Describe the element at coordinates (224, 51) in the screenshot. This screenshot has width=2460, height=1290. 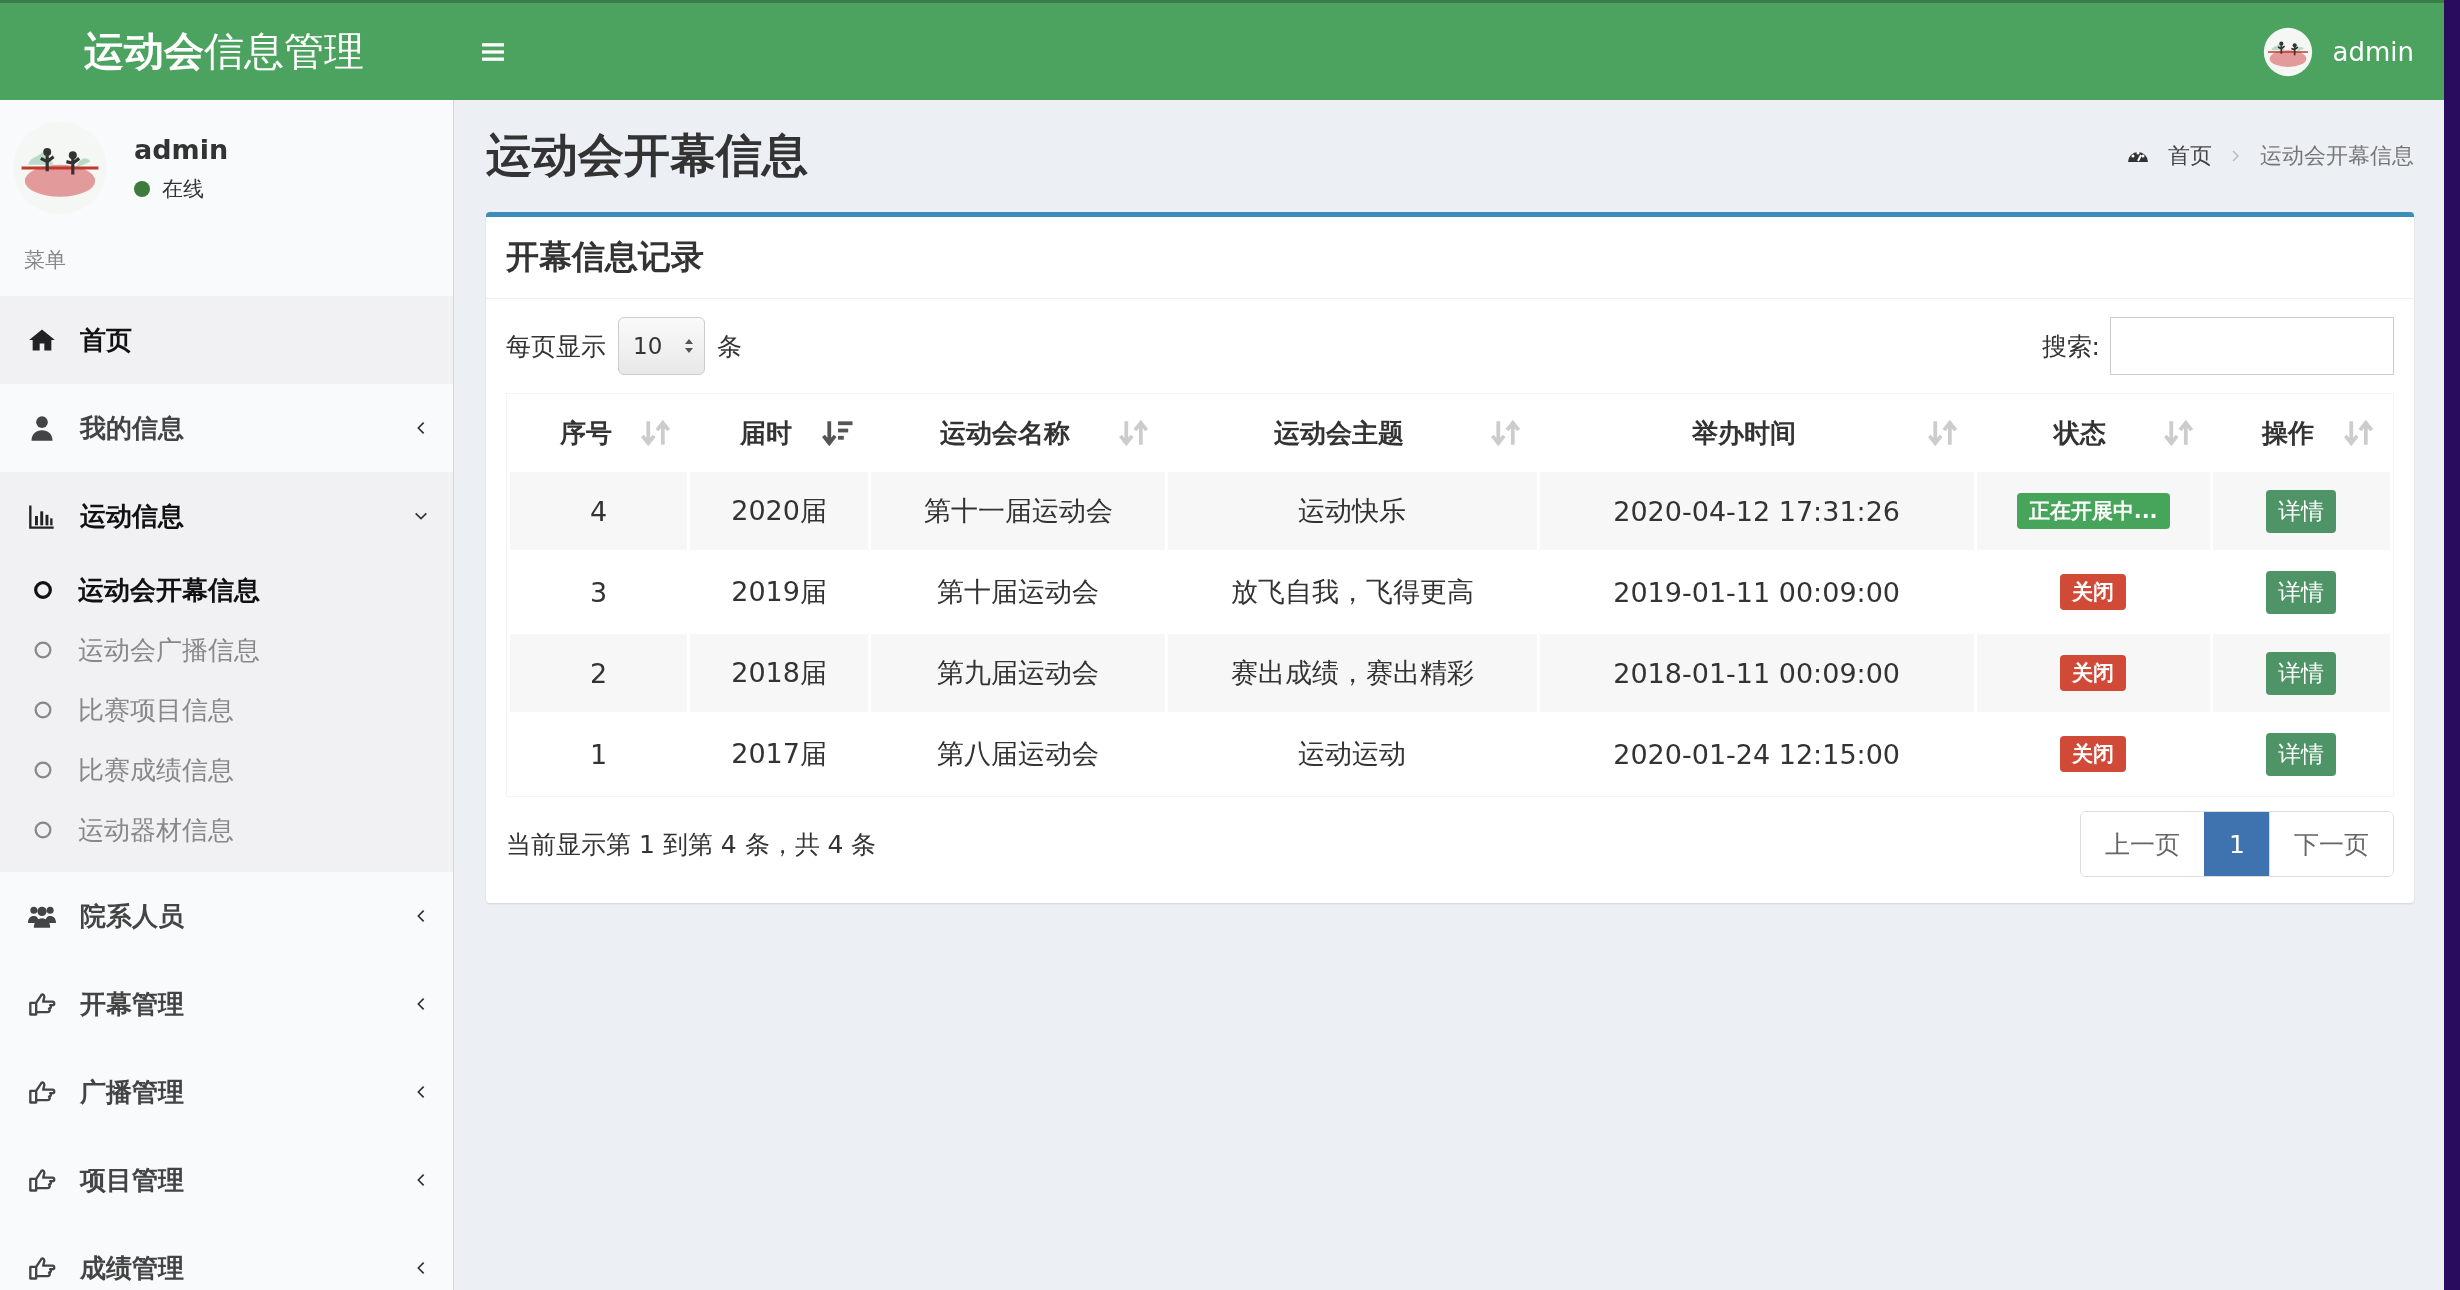
I see `app-title: 运动会信息管理` at that location.